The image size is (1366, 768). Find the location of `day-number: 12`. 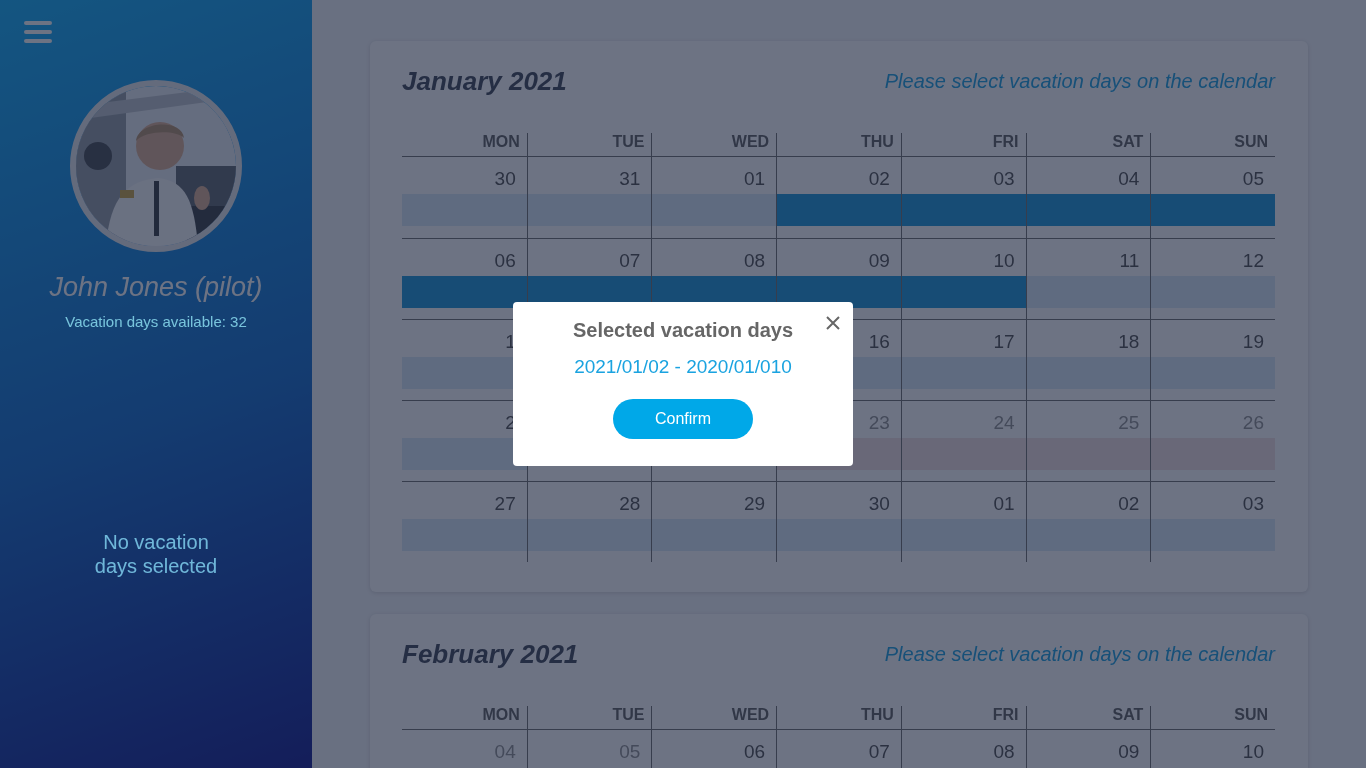

day-number: 12 is located at coordinates (1253, 262).